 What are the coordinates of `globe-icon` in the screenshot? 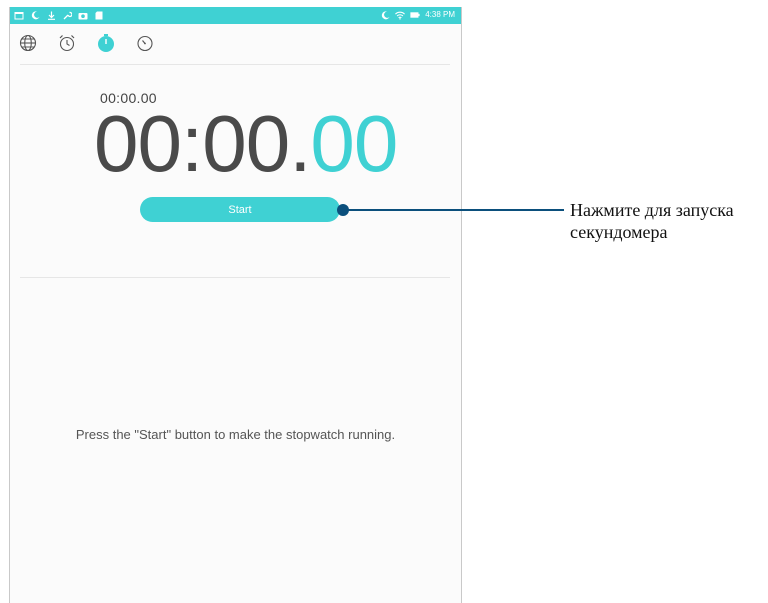 It's located at (28, 45).